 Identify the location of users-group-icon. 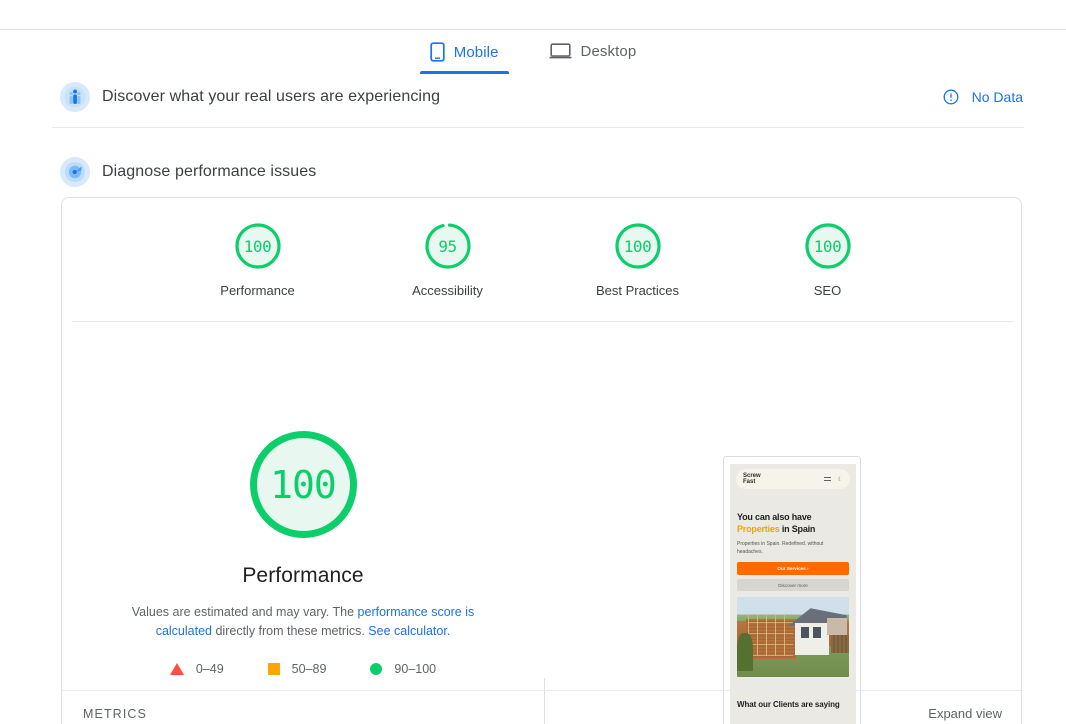
(75, 97).